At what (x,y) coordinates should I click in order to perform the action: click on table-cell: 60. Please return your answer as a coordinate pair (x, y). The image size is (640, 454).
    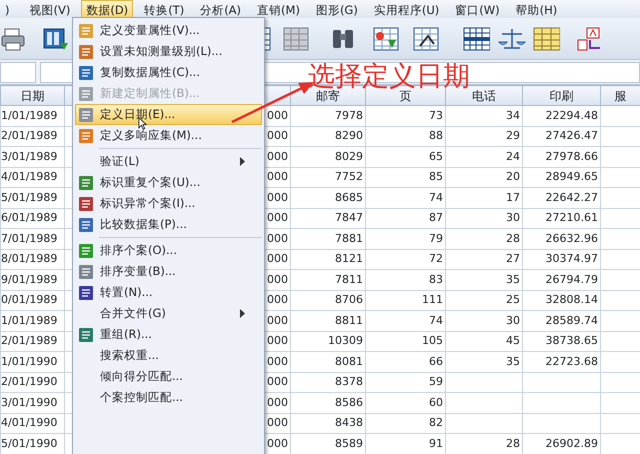
    Looking at the image, I should click on (436, 402).